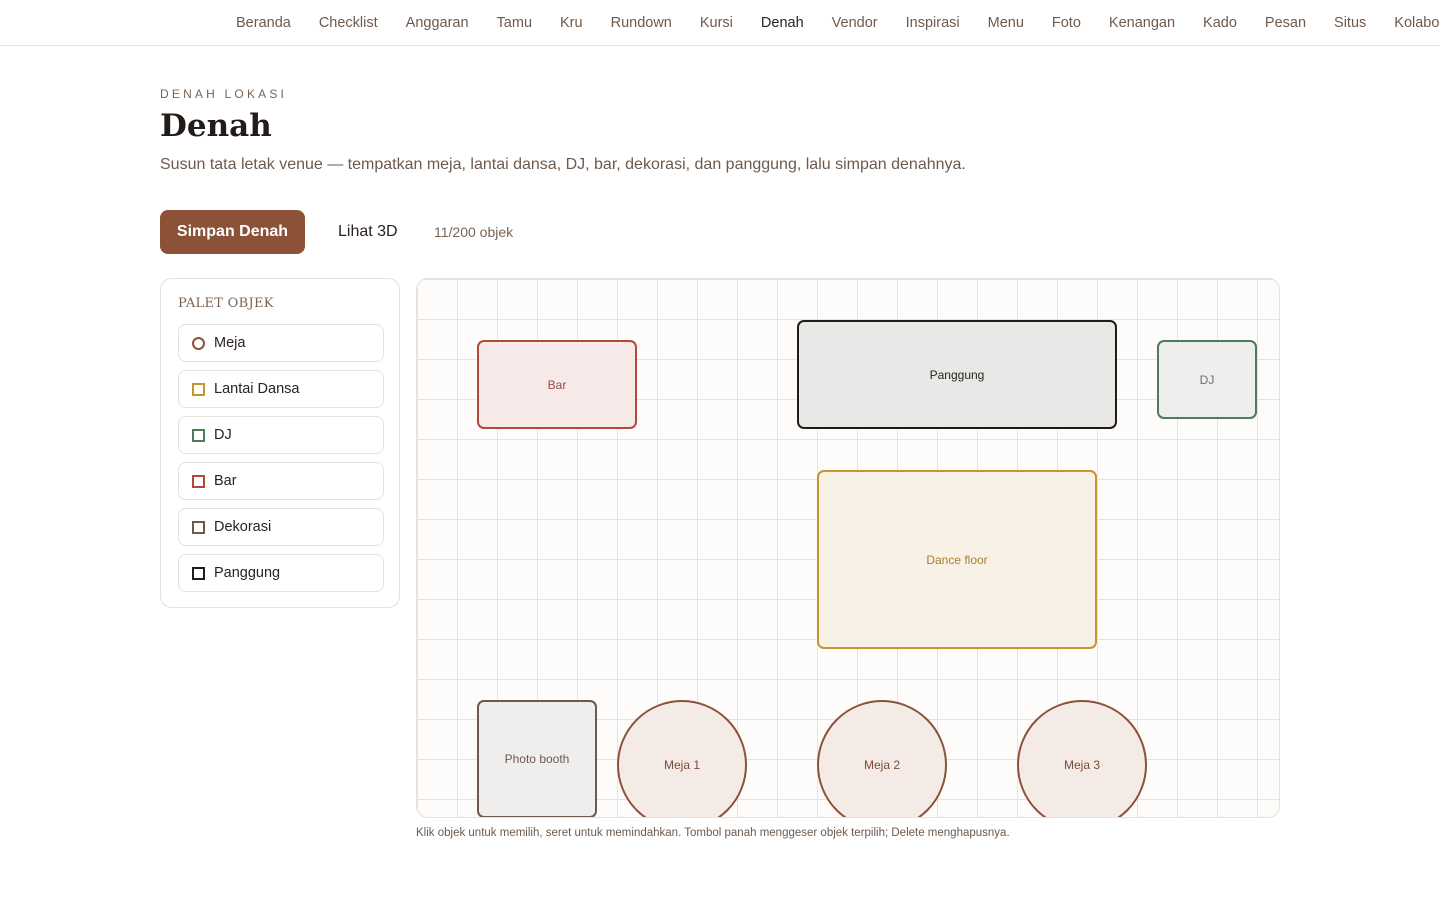  What do you see at coordinates (1082, 758) in the screenshot?
I see `floorplan-table-3: Meja 3` at bounding box center [1082, 758].